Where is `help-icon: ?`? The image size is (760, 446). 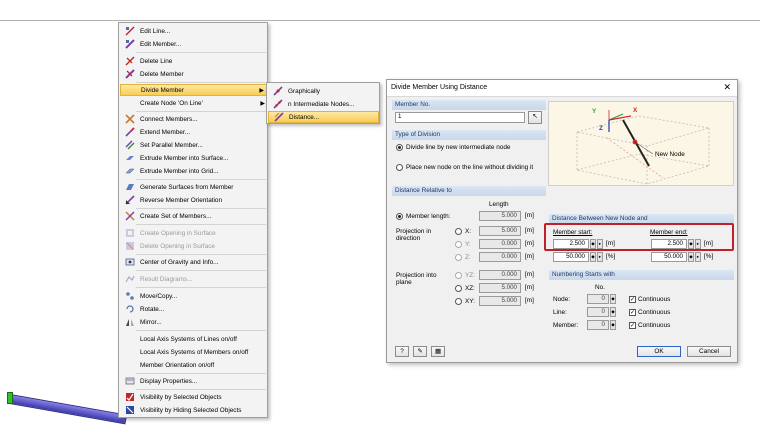 help-icon: ? is located at coordinates (402, 351).